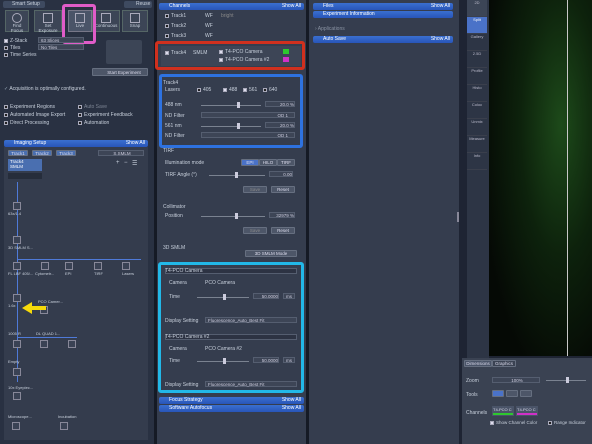  I want to click on track3-button: Track3, so click(66, 153).